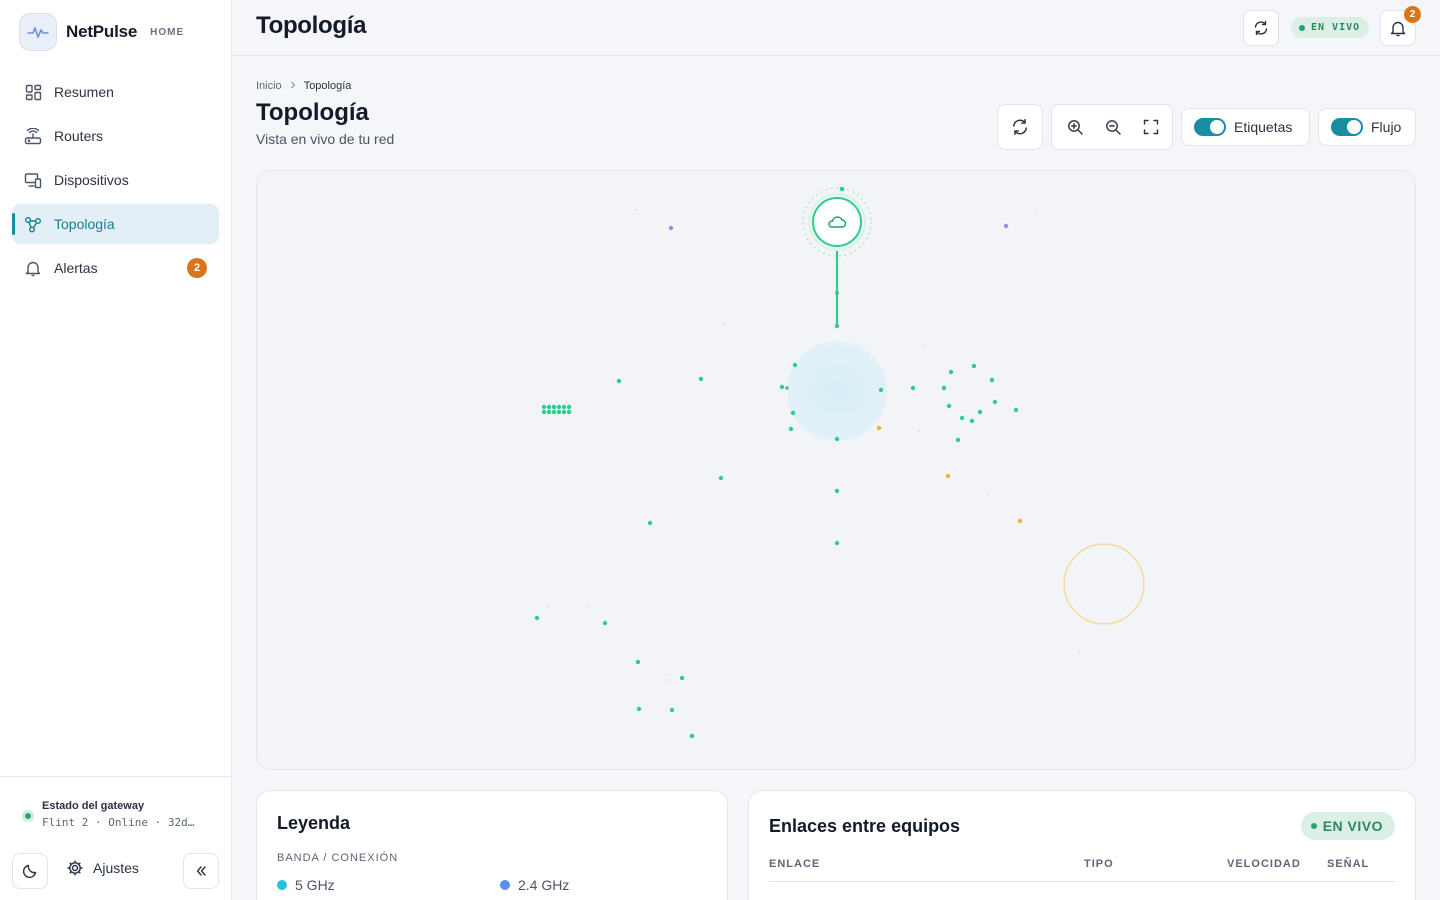  Describe the element at coordinates (556, 409) in the screenshot. I see `device-cluster` at that location.